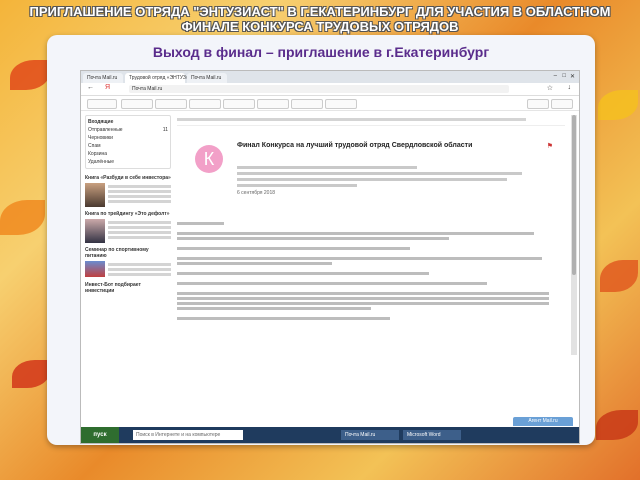  I want to click on sender-avatar: К, so click(209, 159).